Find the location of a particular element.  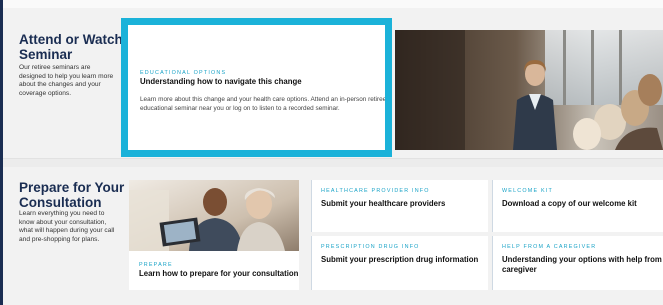

consultation-title-line1: Prepare for Your is located at coordinates (72, 187).